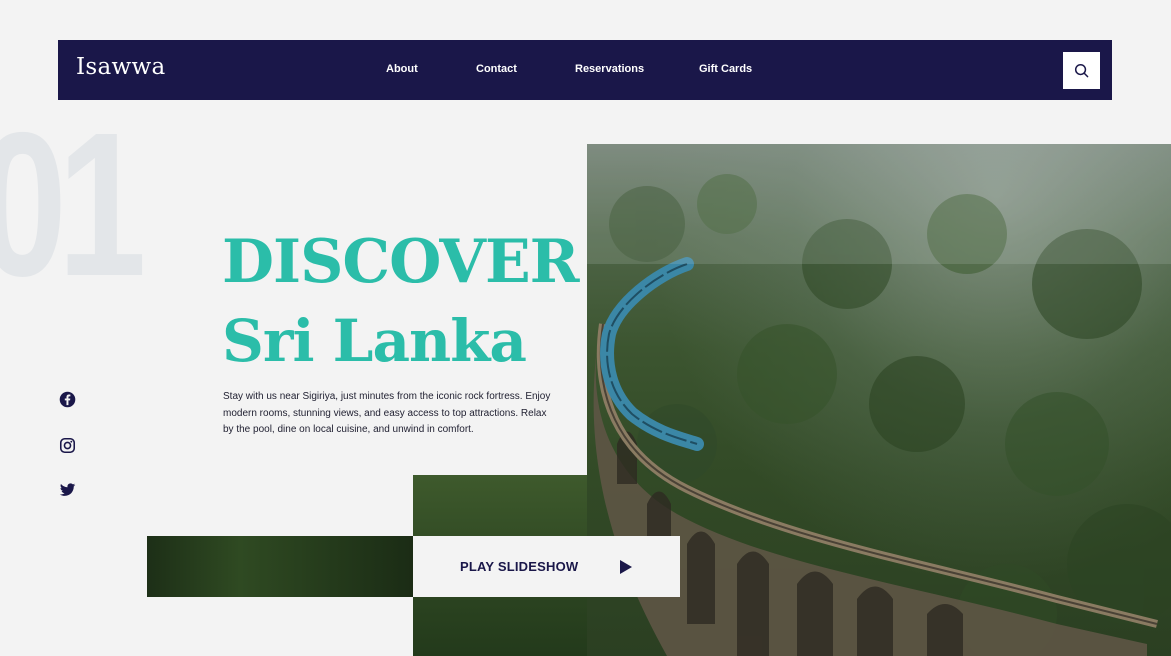  I want to click on search-button, so click(1081, 70).